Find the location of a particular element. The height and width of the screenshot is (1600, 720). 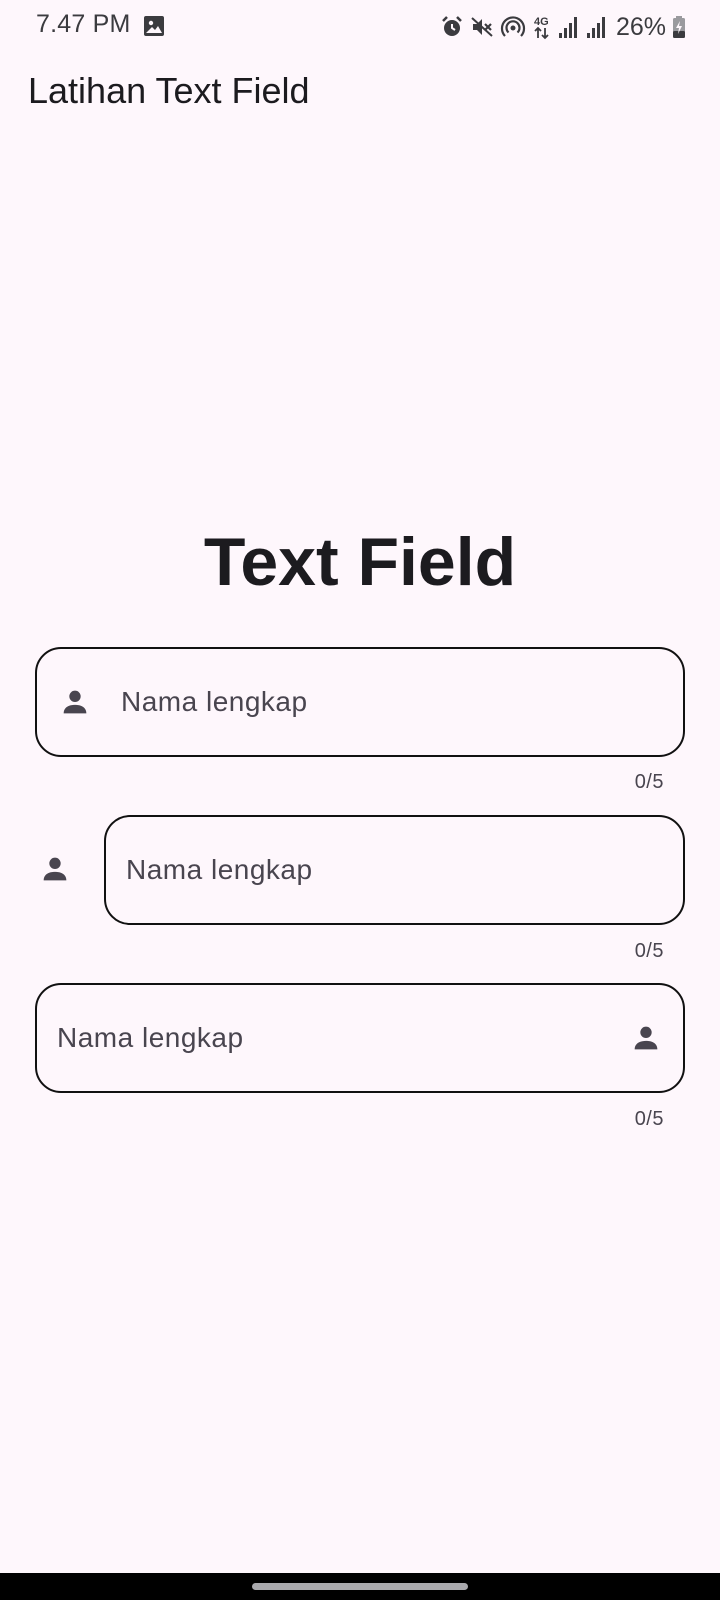

hotspot-icon is located at coordinates (513, 27).